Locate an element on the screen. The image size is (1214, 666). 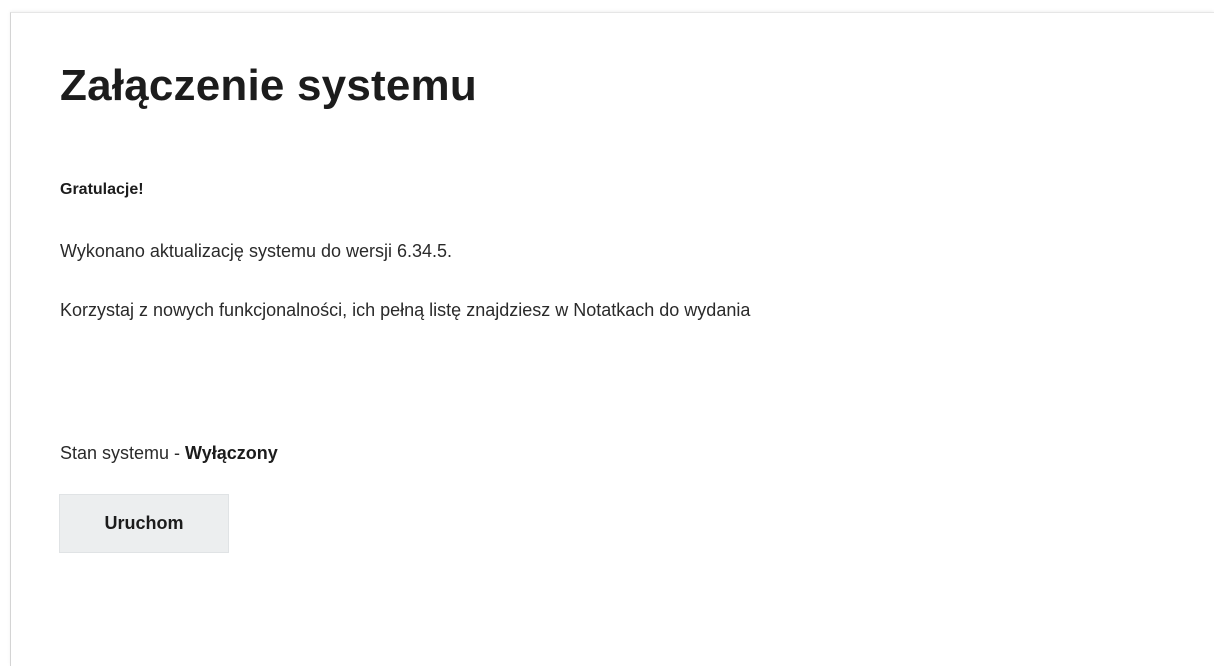
system-status-label: Stan systemu - is located at coordinates (123, 453).